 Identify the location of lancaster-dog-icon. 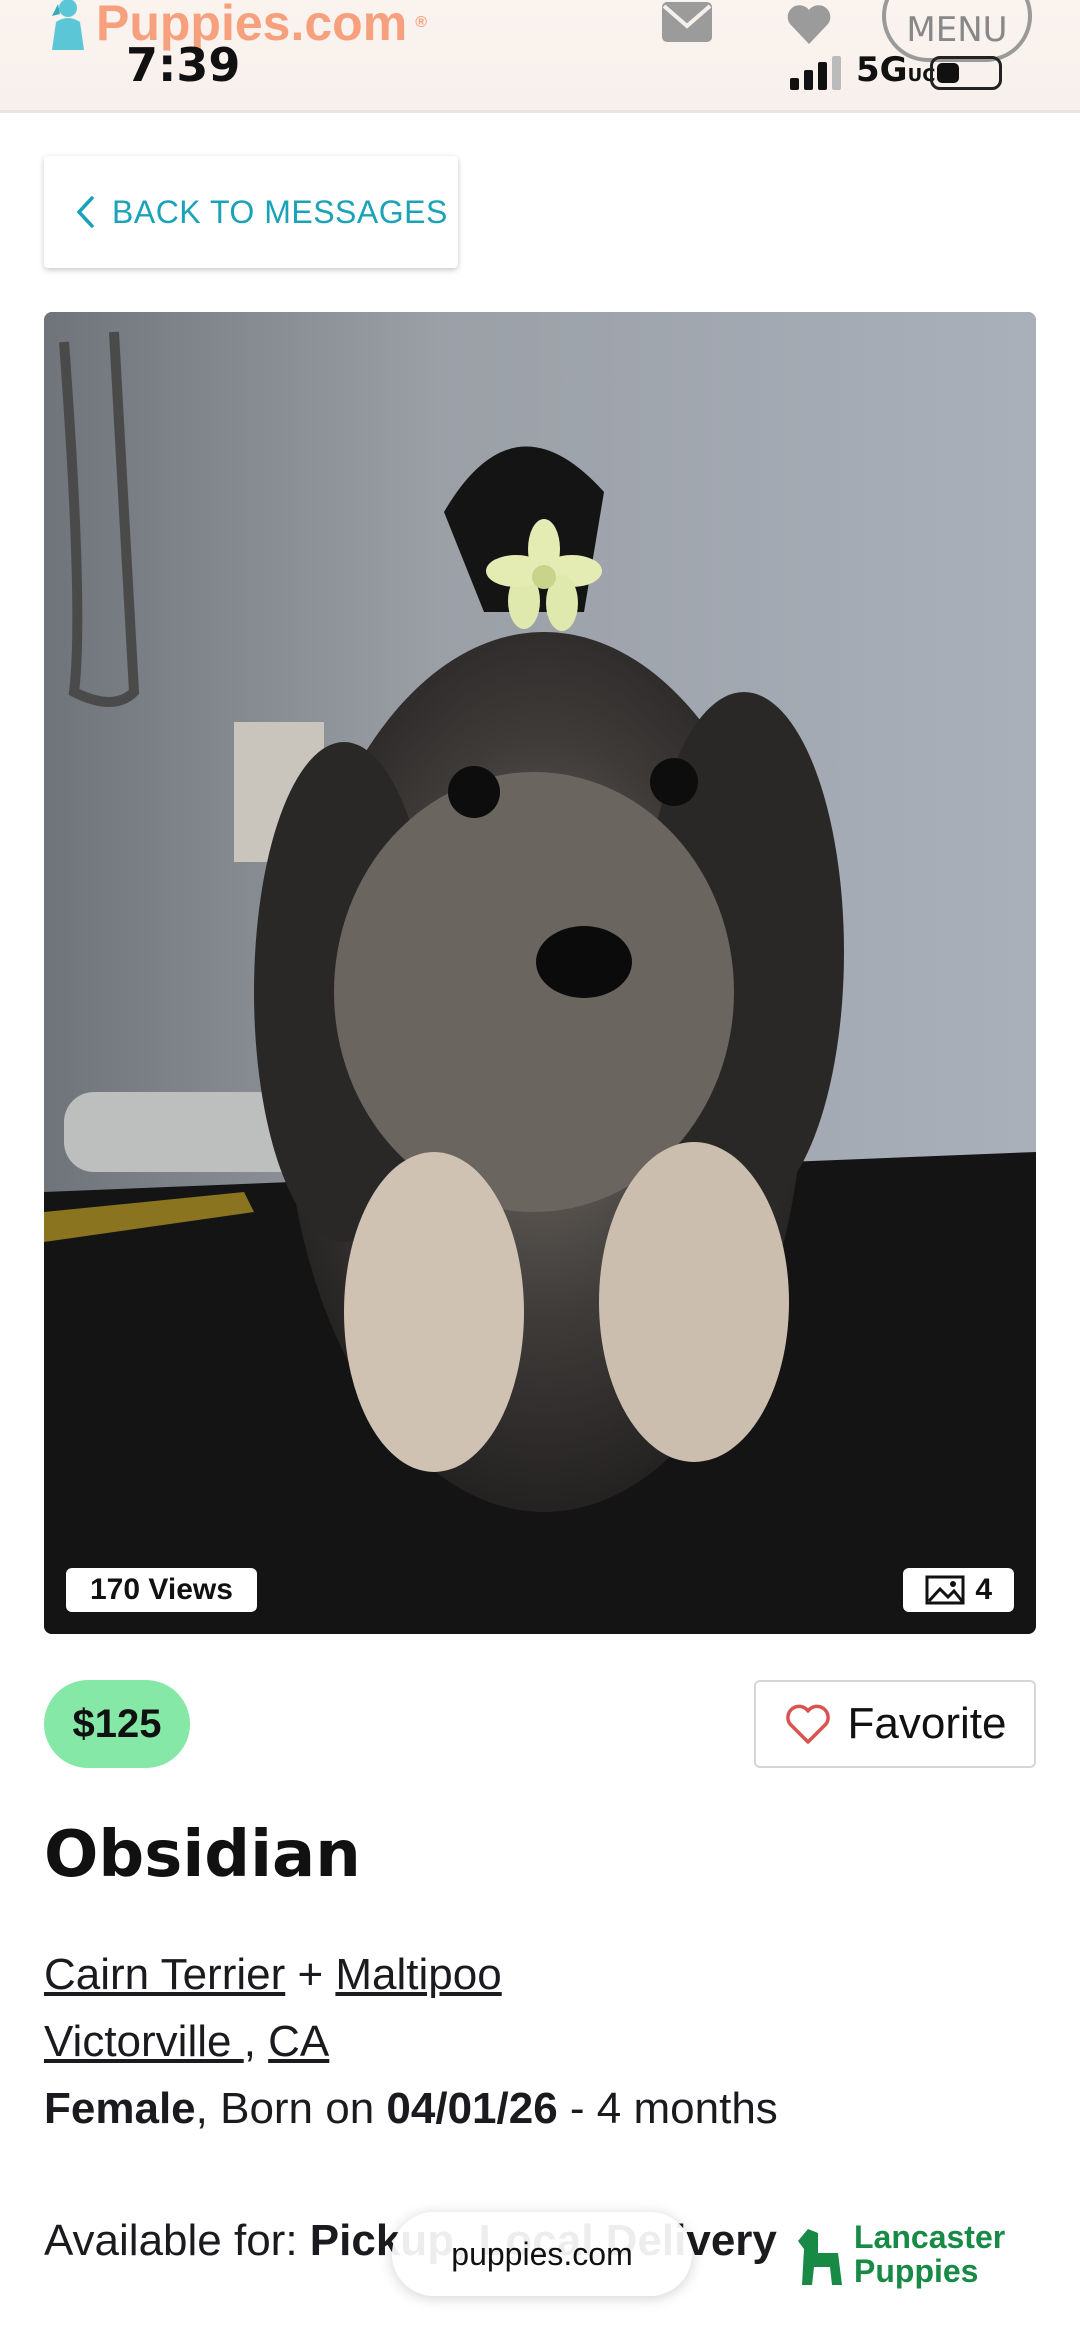
(820, 2257).